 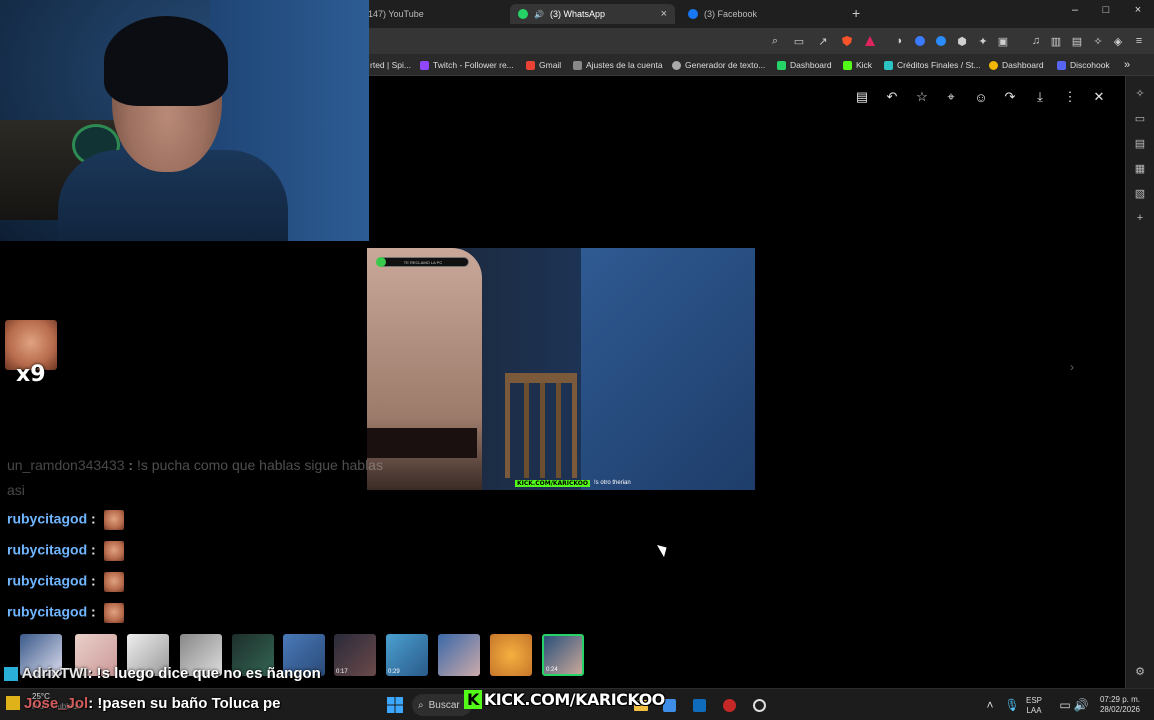 I want to click on extensions-puzzle-icon: ✦, so click(x=983, y=41).